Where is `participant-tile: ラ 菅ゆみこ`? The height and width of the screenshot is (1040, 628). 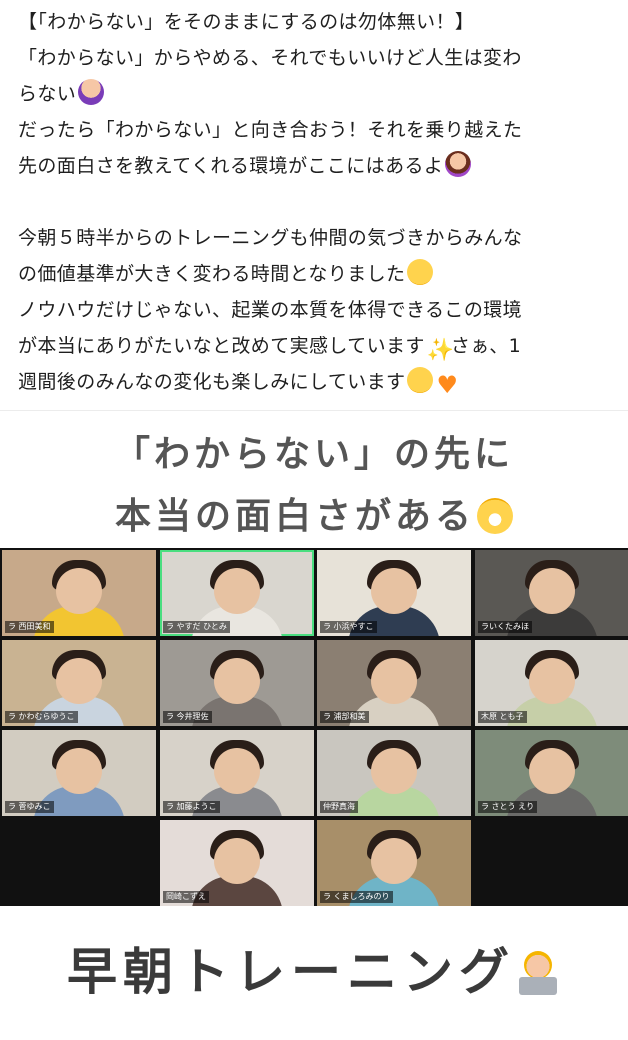
participant-tile: ラ 菅ゆみこ is located at coordinates (79, 773).